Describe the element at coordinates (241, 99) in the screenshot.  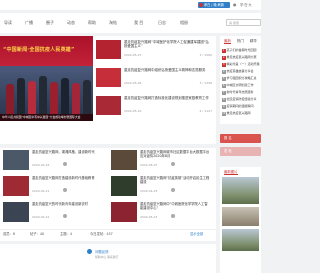
I see `list-item: 8 社区疫情防控经验分享` at that location.